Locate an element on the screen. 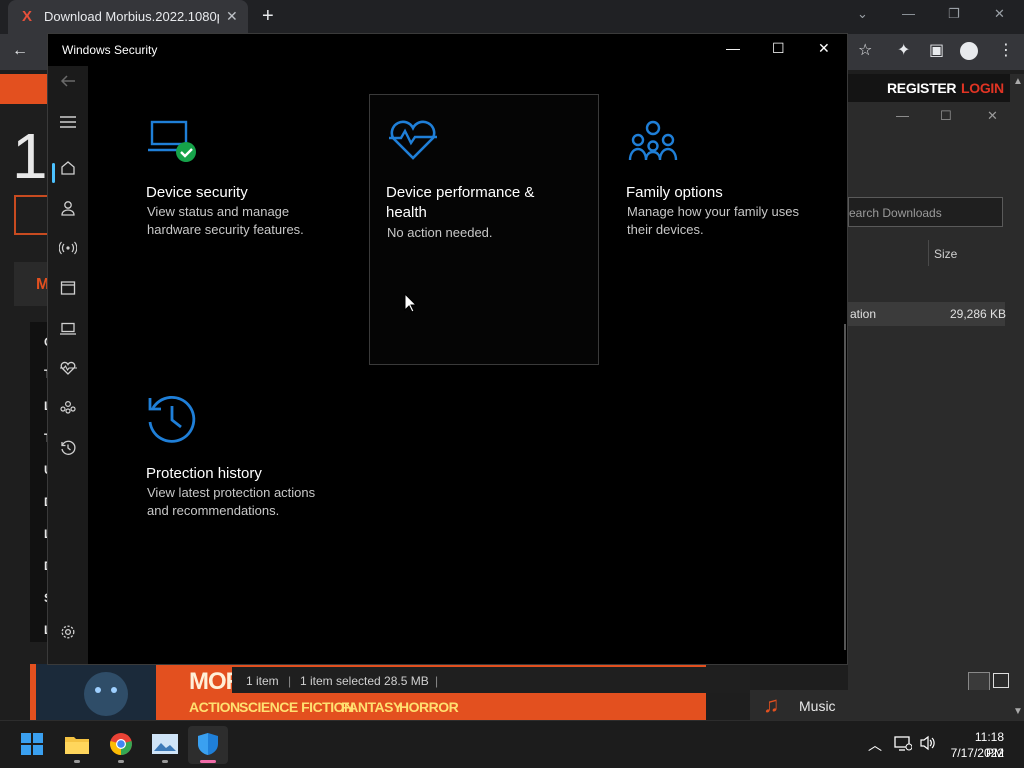 The width and height of the screenshot is (1024, 768). size-column-header: Size is located at coordinates (945, 254).